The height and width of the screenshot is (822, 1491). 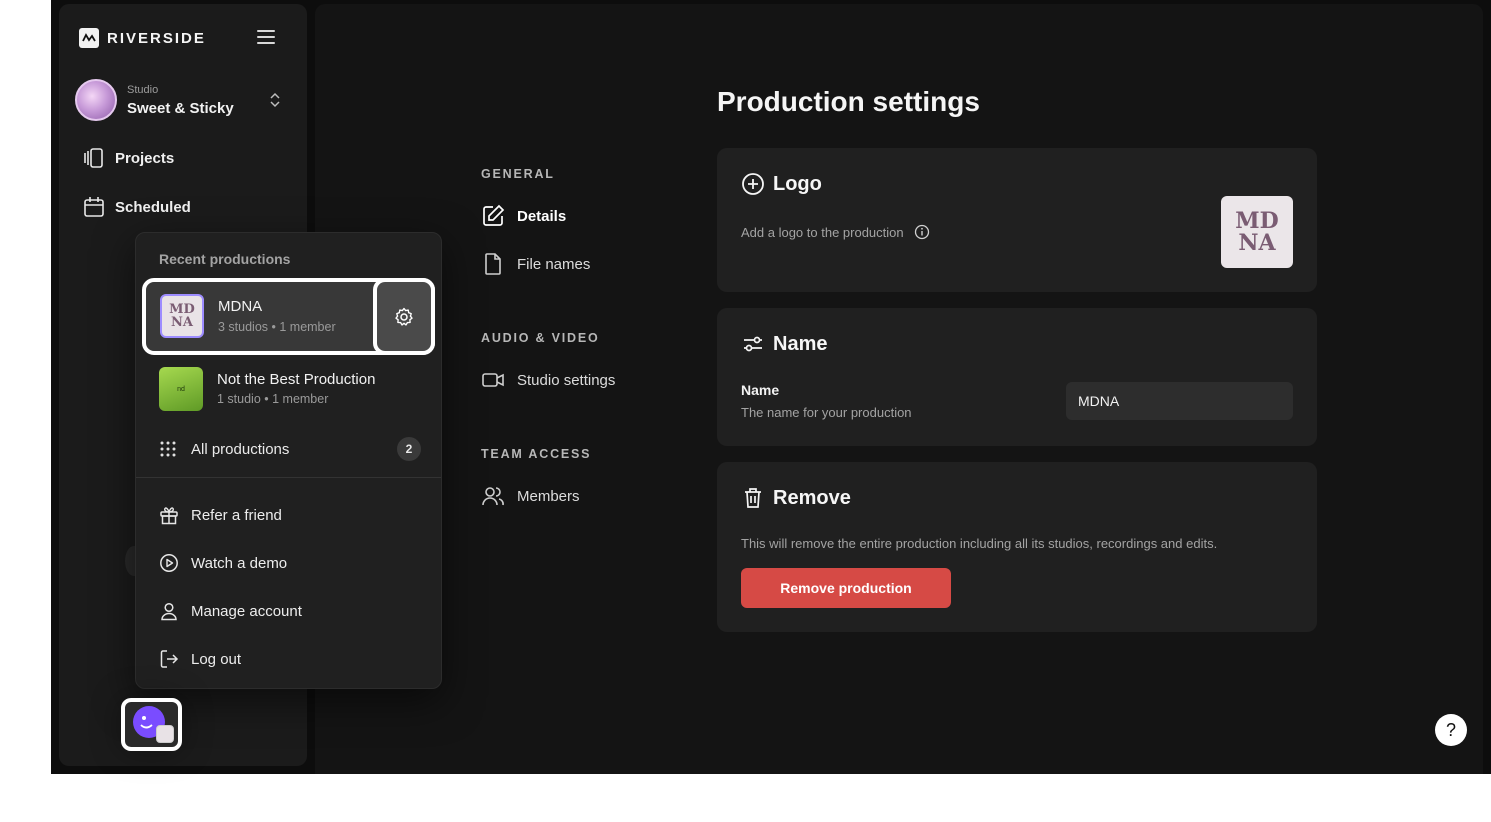 I want to click on help-button: ?, so click(x=1451, y=730).